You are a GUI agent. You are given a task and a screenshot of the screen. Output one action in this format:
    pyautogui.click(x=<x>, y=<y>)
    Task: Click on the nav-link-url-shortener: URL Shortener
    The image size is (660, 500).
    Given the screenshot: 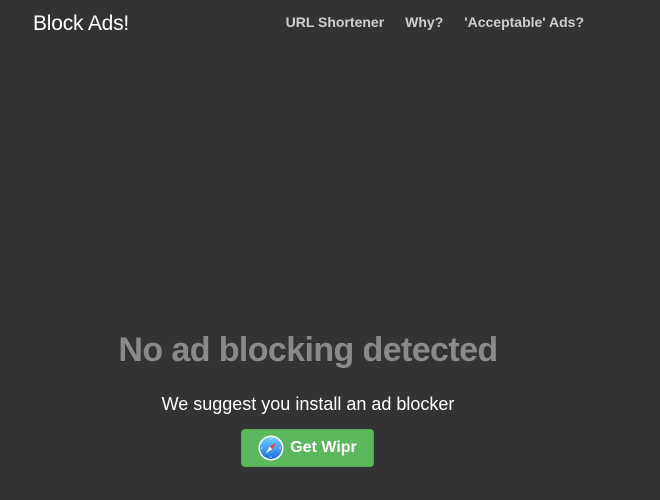 What is the action you would take?
    pyautogui.click(x=335, y=22)
    